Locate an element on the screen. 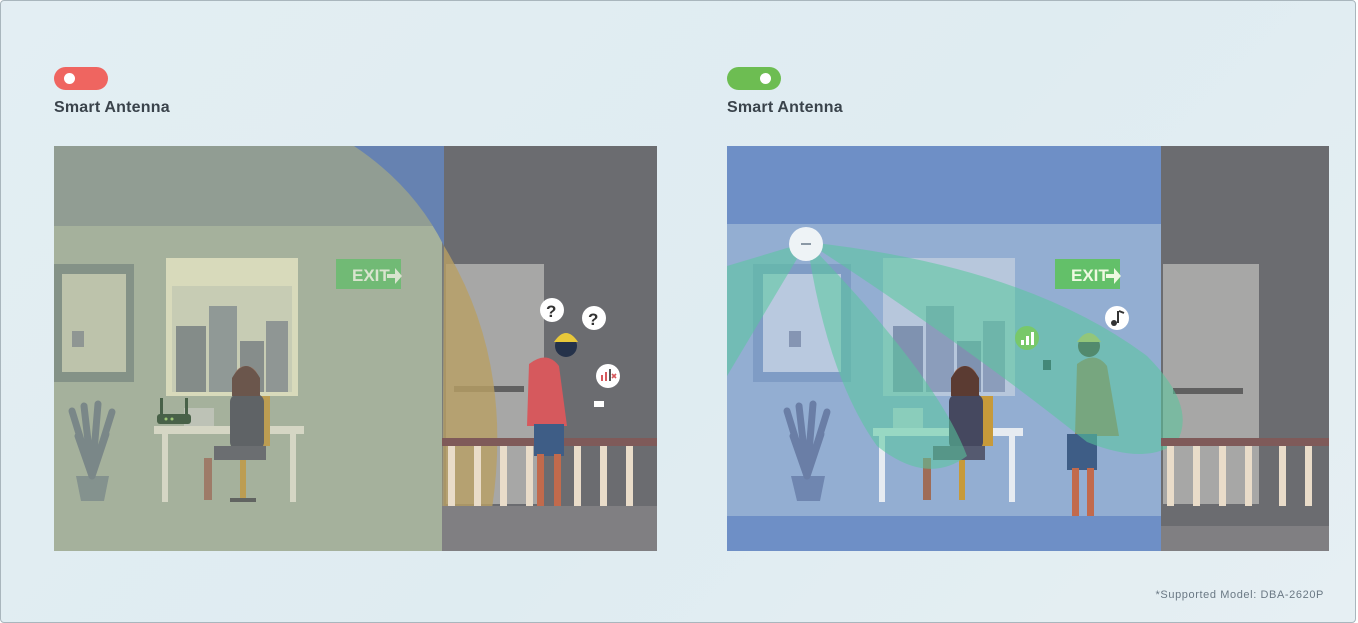 This screenshot has width=1358, height=623. ceiling-access-point-icon is located at coordinates (806, 244).